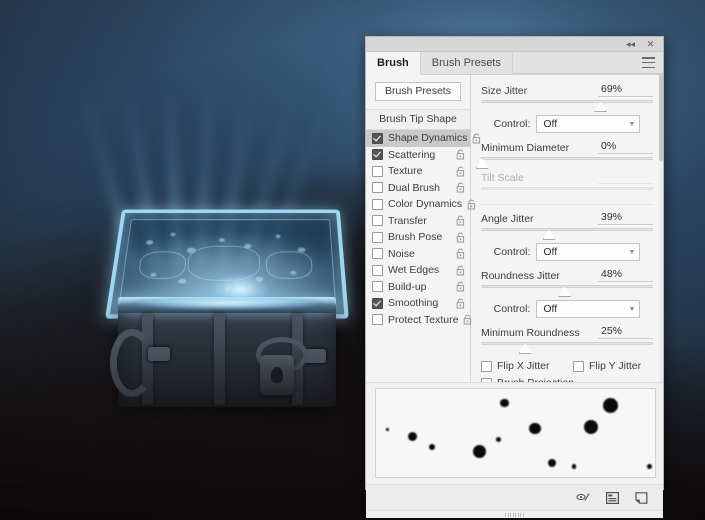  What do you see at coordinates (550, 252) in the screenshot?
I see `angle-control-value: Off` at bounding box center [550, 252].